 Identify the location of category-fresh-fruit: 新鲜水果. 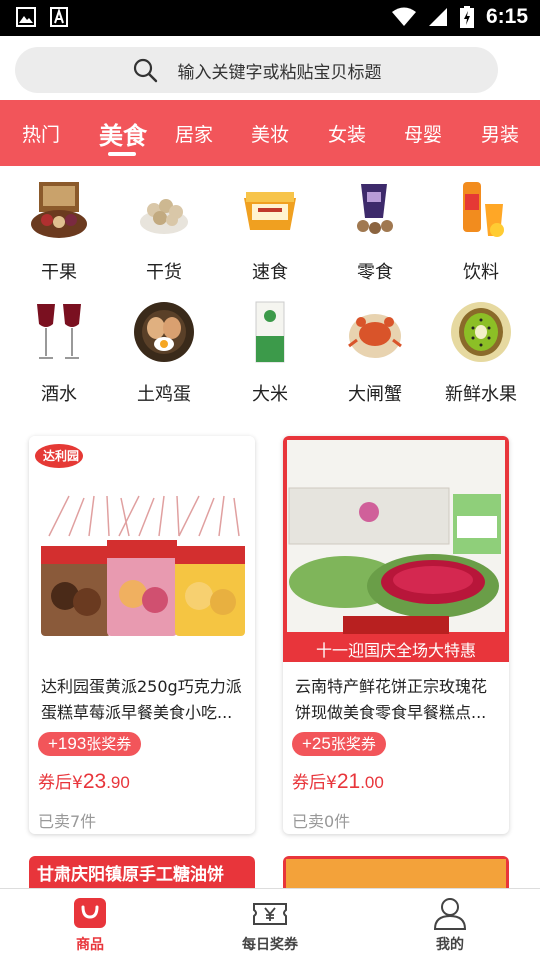
(481, 353).